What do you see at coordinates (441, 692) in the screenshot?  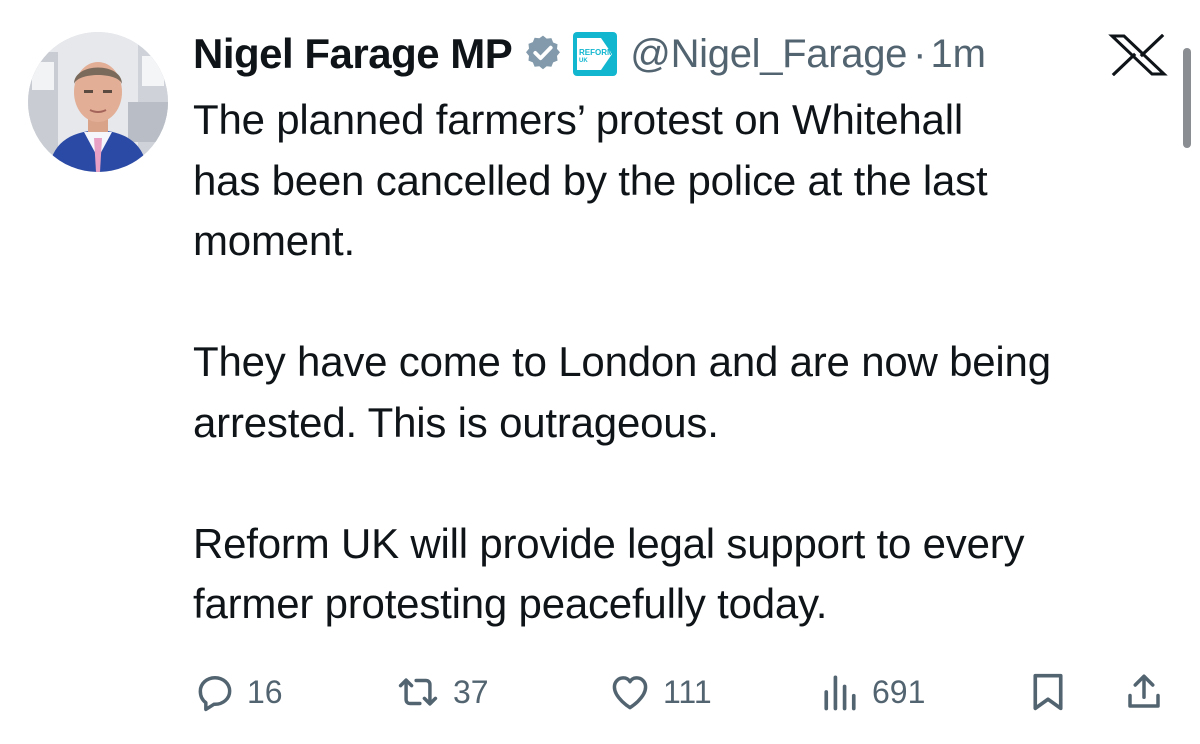 I see `repost-button: 37` at bounding box center [441, 692].